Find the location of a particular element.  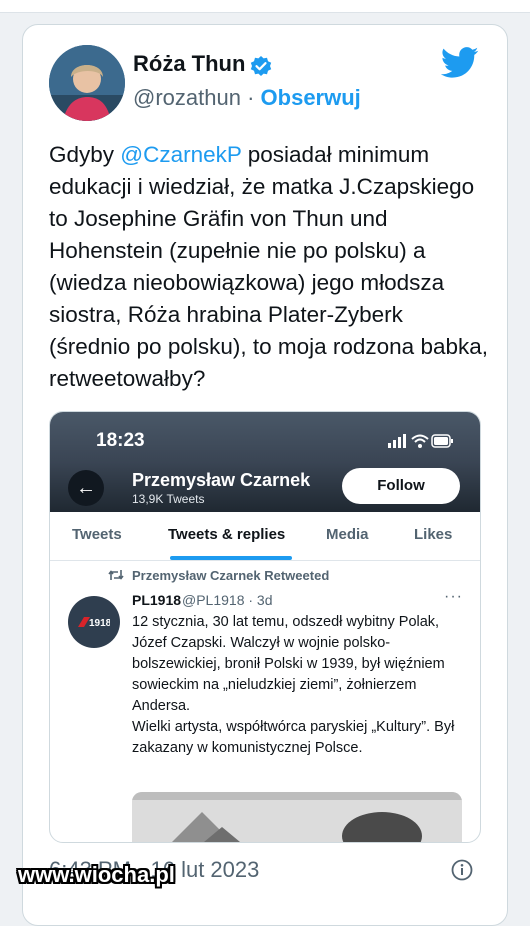

retweeted-by: Przemysław Czarnek Retweeted is located at coordinates (231, 575).